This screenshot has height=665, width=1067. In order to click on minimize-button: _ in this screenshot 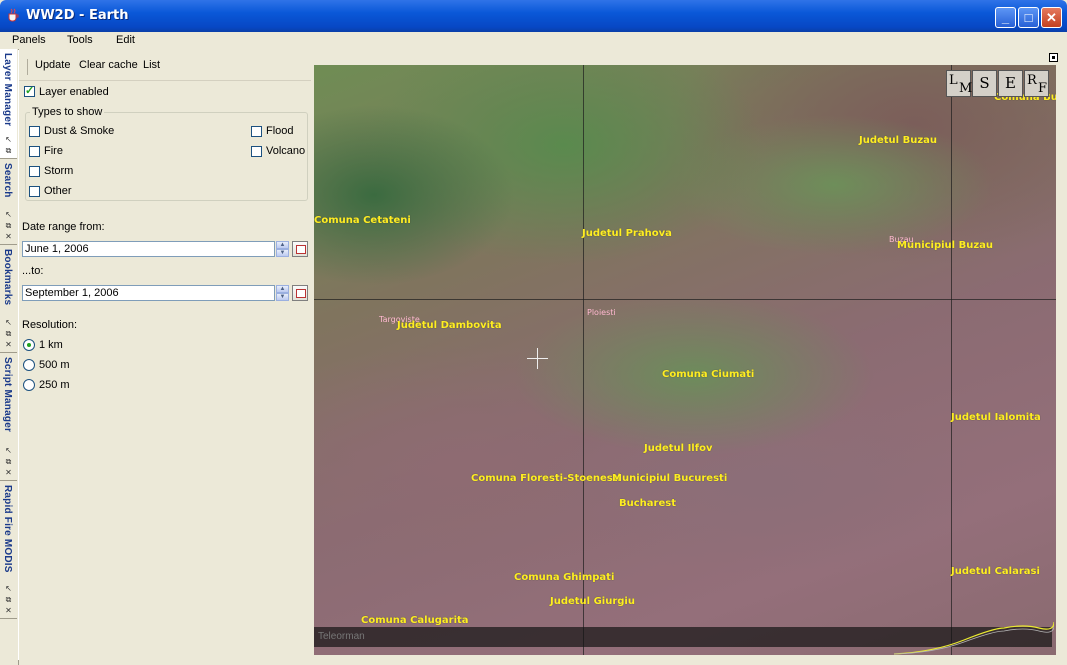, I will do `click(1005, 17)`.